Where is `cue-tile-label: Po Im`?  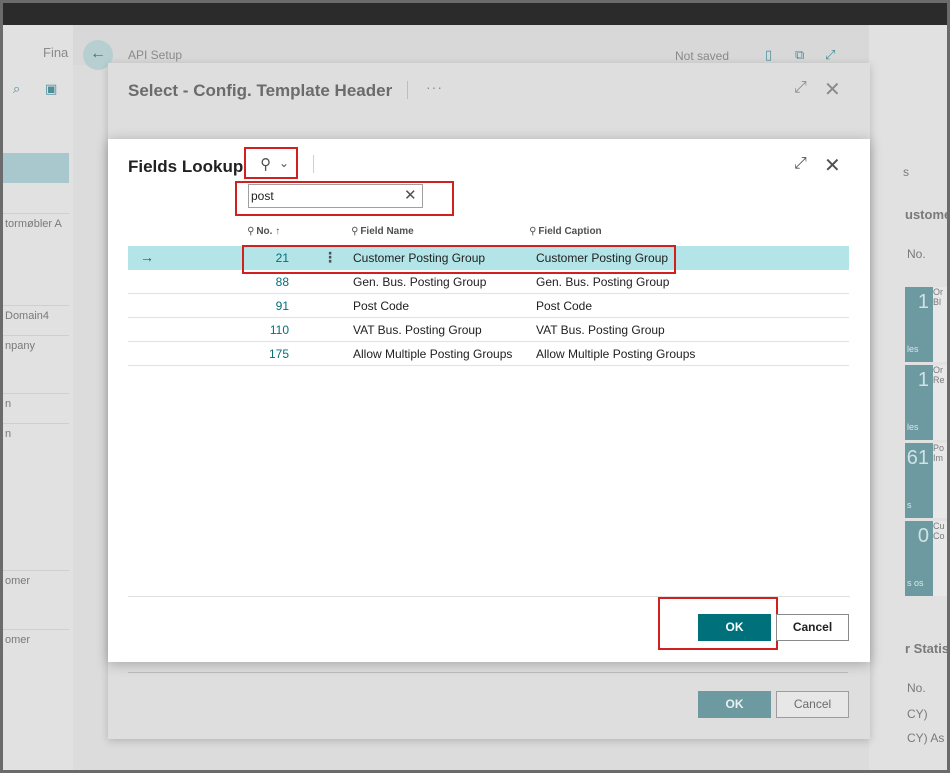
cue-tile-label: Po Im is located at coordinates (940, 480).